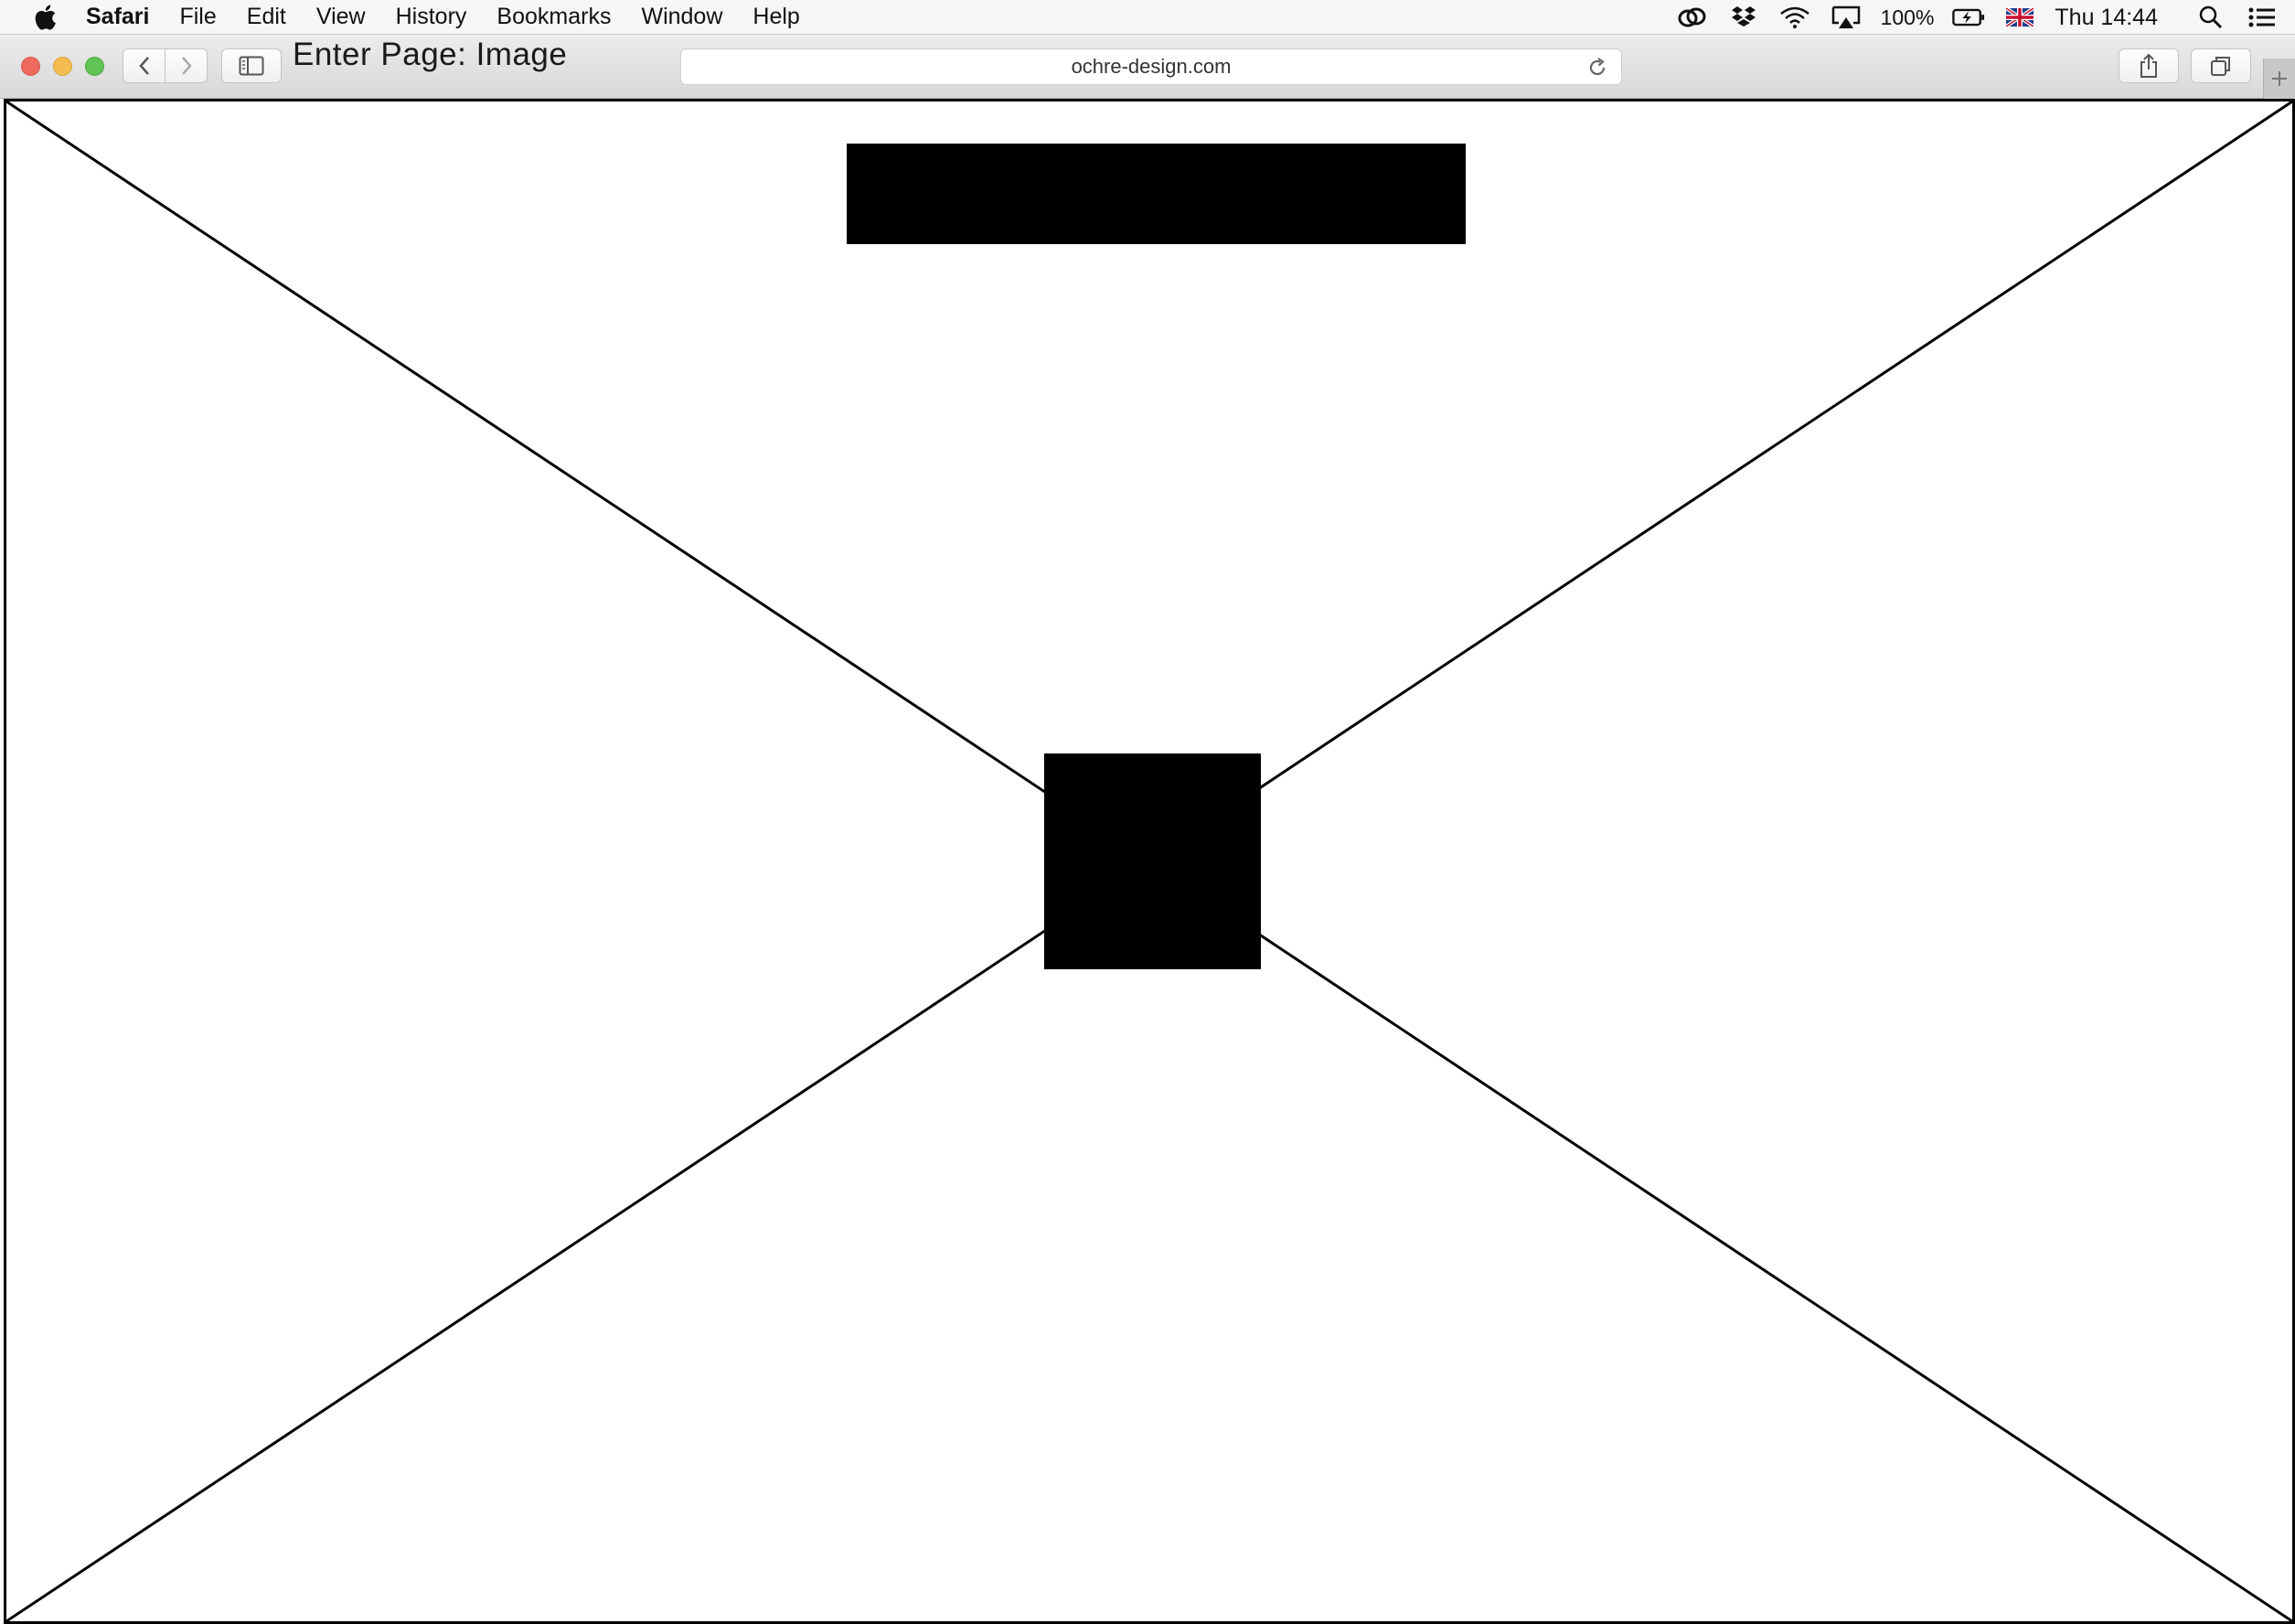 The height and width of the screenshot is (1624, 2295). I want to click on menu-help: Help, so click(776, 17).